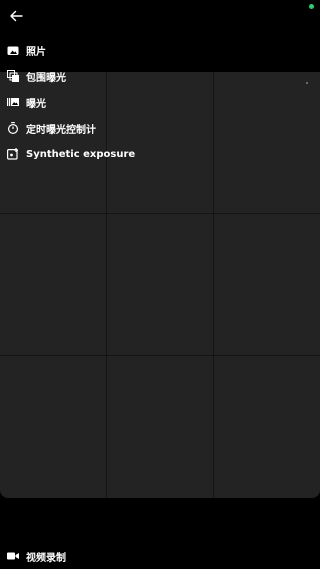  Describe the element at coordinates (36, 52) in the screenshot. I see `menu-item-label: 照片` at that location.